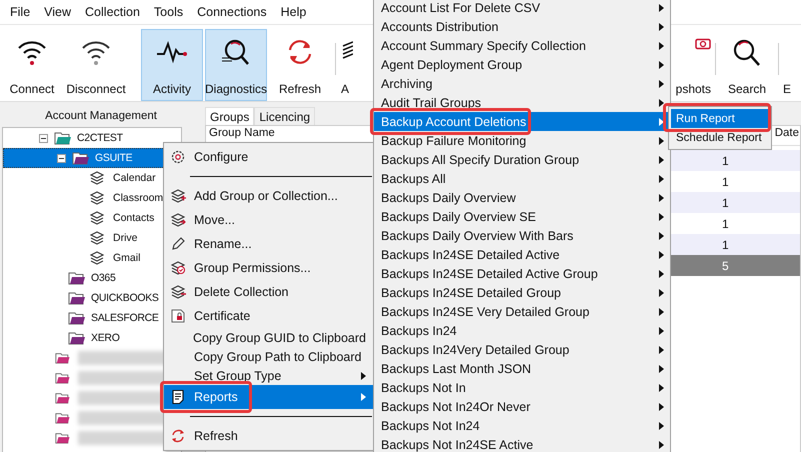  I want to click on menu-item: View, so click(59, 12).